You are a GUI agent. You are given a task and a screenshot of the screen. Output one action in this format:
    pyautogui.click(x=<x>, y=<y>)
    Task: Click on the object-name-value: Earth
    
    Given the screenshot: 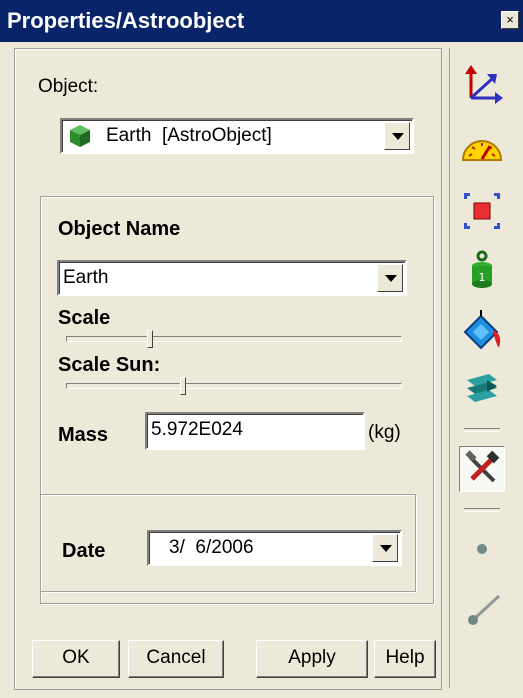 What is the action you would take?
    pyautogui.click(x=86, y=277)
    